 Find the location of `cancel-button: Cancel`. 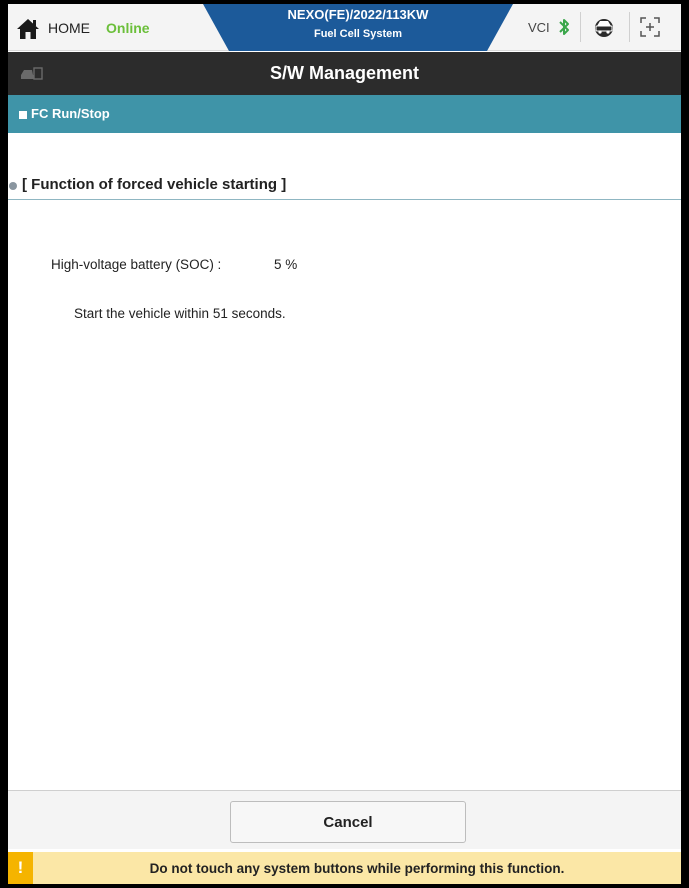

cancel-button: Cancel is located at coordinates (348, 822).